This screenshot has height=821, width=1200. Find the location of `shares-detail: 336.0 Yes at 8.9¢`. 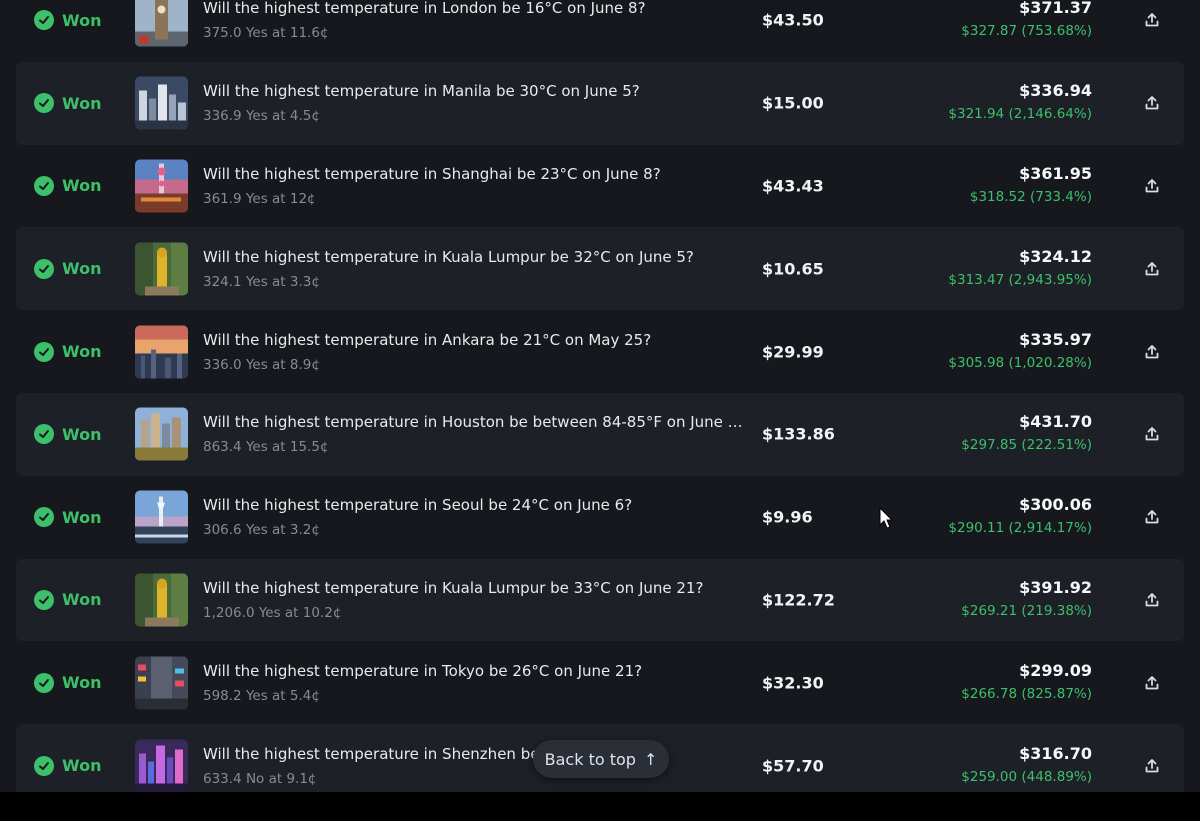

shares-detail: 336.0 Yes at 8.9¢ is located at coordinates (261, 364).